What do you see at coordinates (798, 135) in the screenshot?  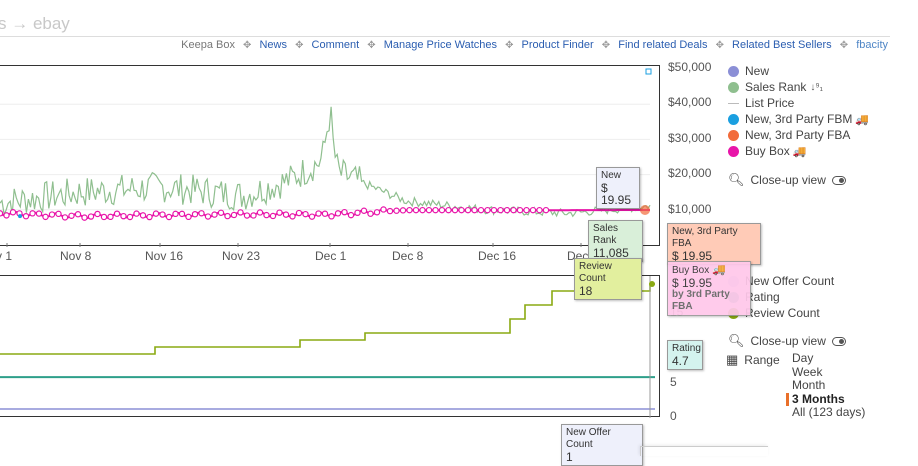 I see `legend-item-fba: New, 3rd Party FBA` at bounding box center [798, 135].